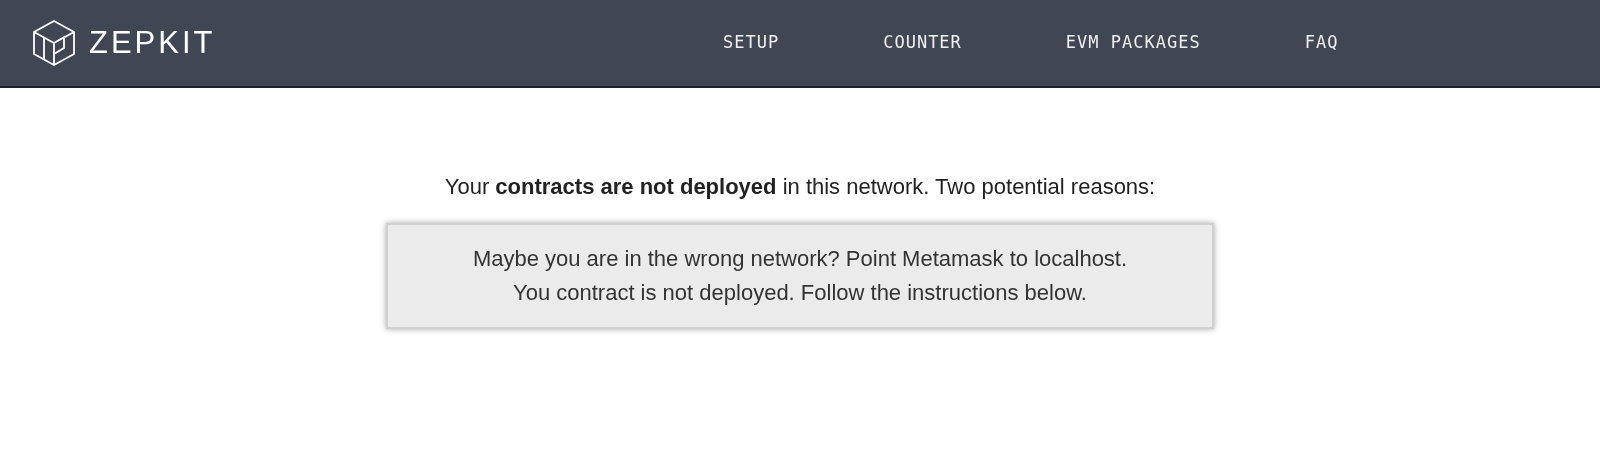 This screenshot has height=459, width=1600. I want to click on reason-text: You contract is not deployed. Follow the instructions below., so click(800, 293).